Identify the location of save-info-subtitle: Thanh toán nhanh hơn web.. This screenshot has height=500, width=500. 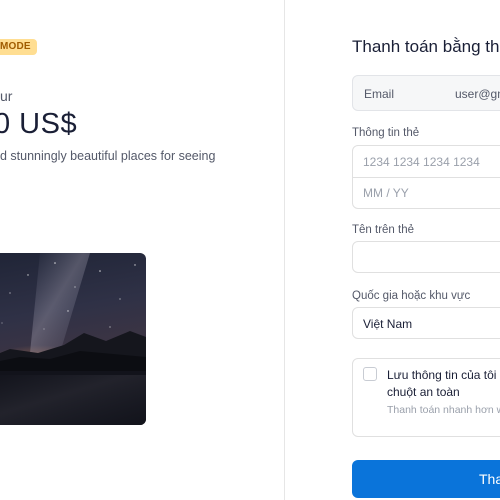
(443, 410).